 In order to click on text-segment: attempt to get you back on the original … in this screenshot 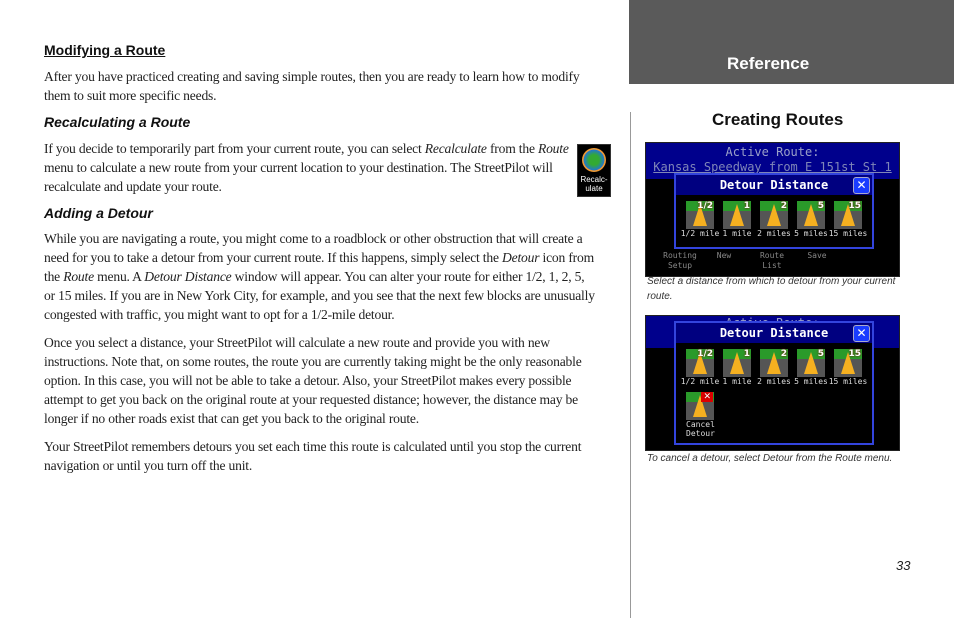, I will do `click(311, 399)`.